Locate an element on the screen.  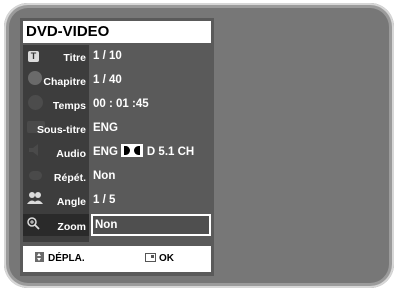
row-value: 1 / 5 is located at coordinates (104, 200).